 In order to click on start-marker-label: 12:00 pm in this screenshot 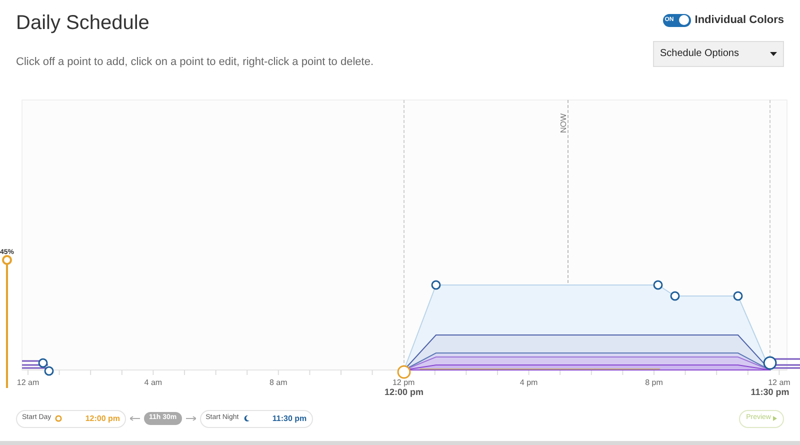, I will do `click(404, 391)`.